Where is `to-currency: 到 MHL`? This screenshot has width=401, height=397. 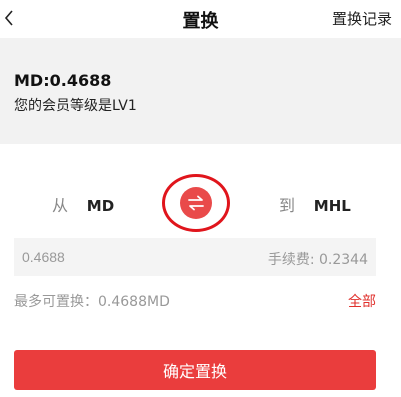
to-currency: 到 MHL is located at coordinates (315, 204).